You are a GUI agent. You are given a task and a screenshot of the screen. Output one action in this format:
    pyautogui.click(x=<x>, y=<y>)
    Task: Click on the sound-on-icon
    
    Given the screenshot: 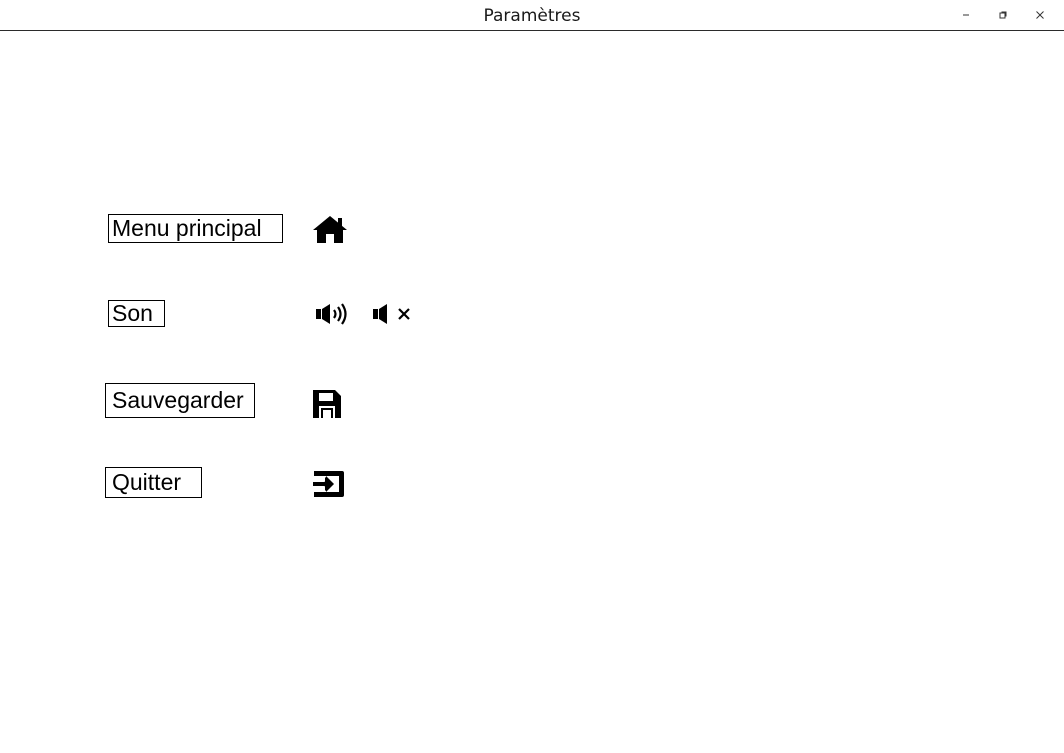 What is the action you would take?
    pyautogui.click(x=334, y=314)
    